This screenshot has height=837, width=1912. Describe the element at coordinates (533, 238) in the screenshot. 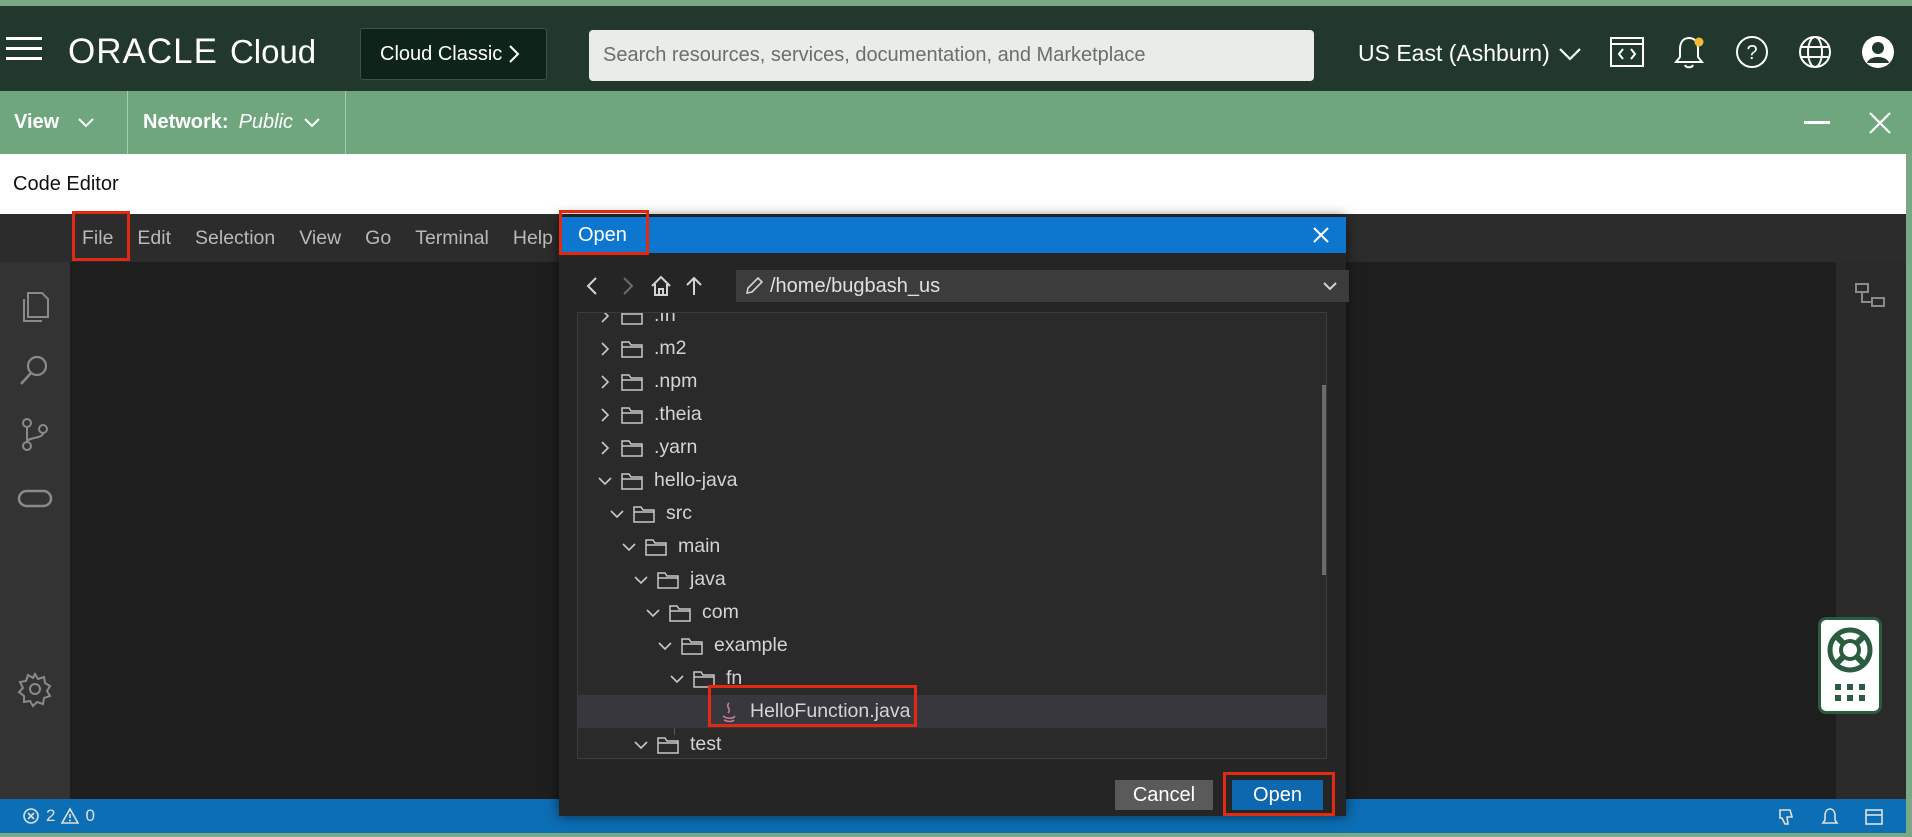

I see `menu-help: Help` at that location.